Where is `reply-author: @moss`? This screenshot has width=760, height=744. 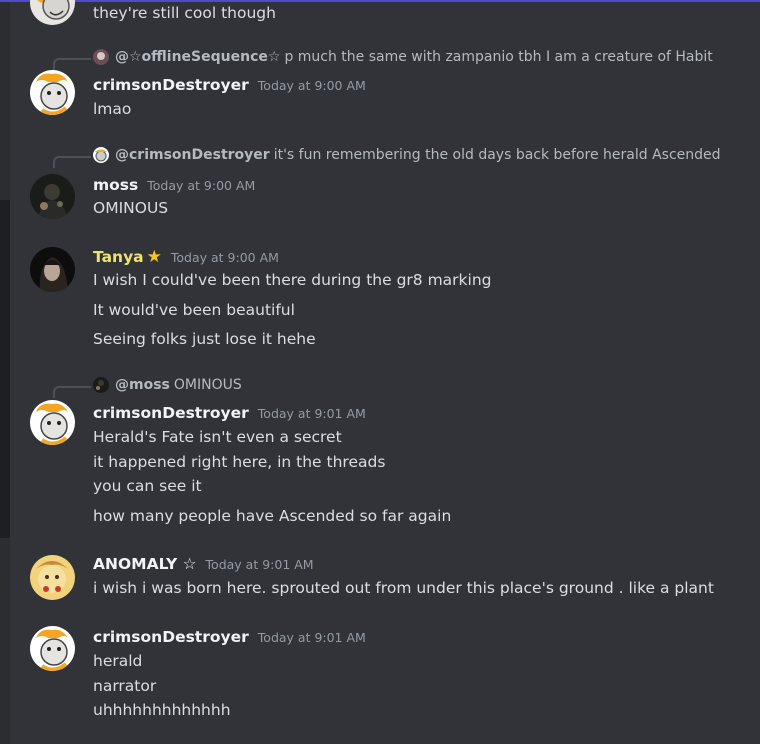
reply-author: @moss is located at coordinates (142, 385).